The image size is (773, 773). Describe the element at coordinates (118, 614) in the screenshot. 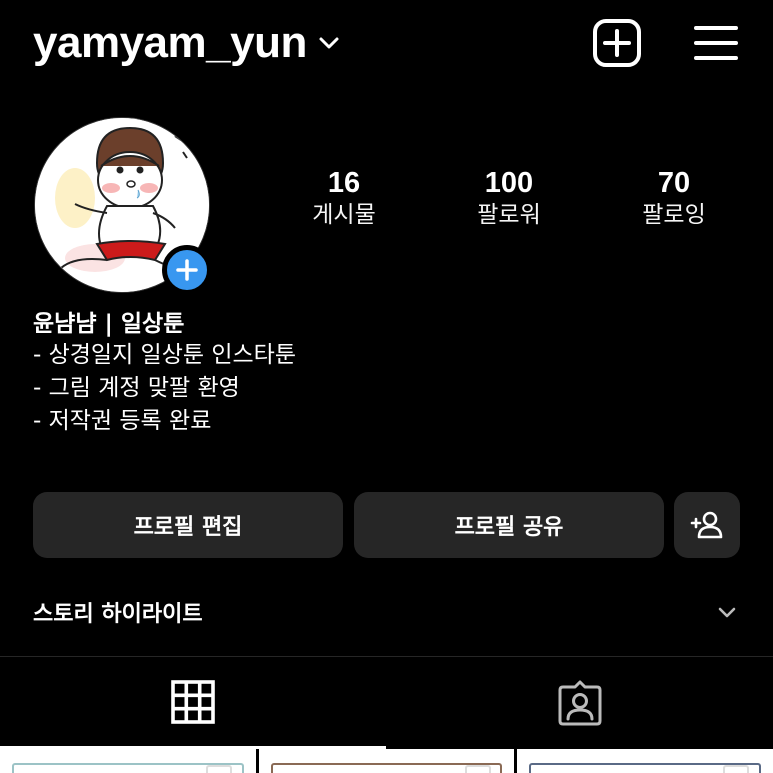

I see `story-highlights-label: 스토리 하이라이트` at that location.